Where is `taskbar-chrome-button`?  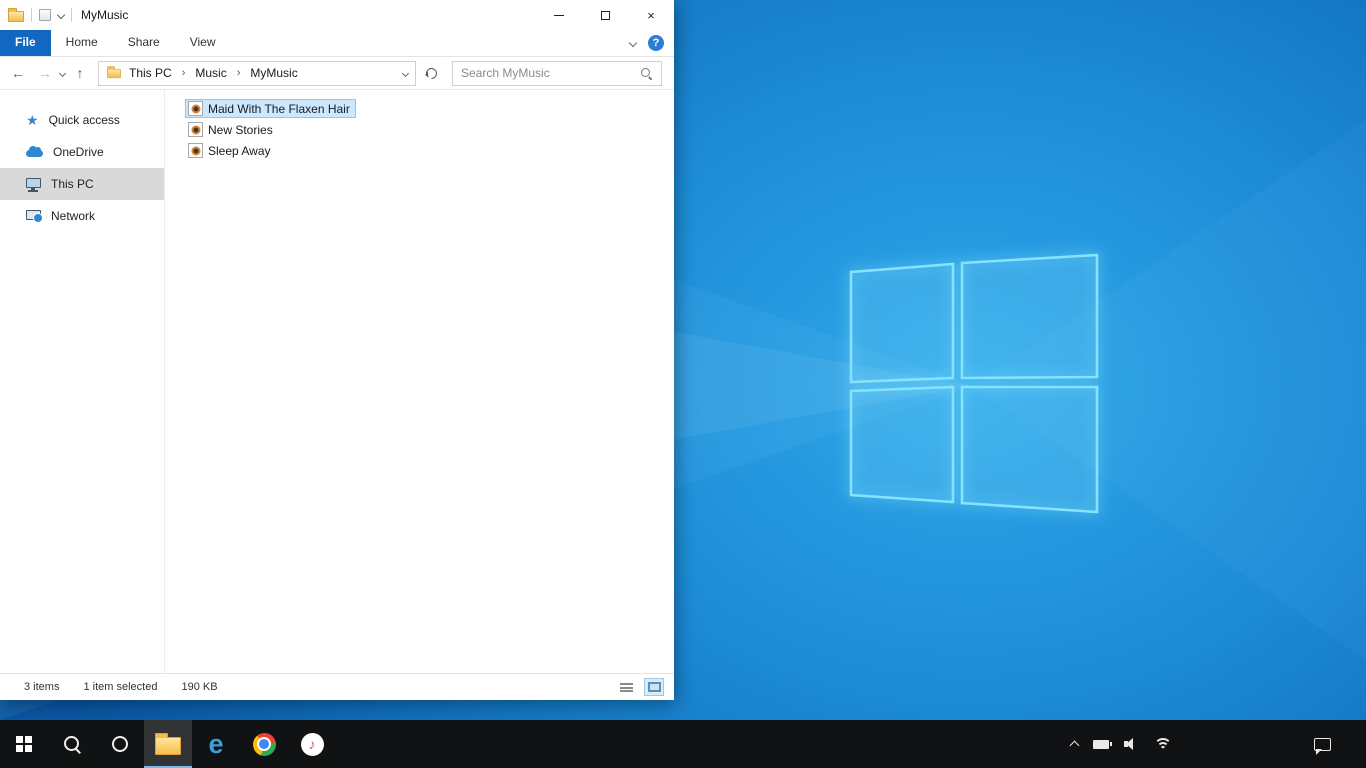
taskbar-chrome-button is located at coordinates (264, 744).